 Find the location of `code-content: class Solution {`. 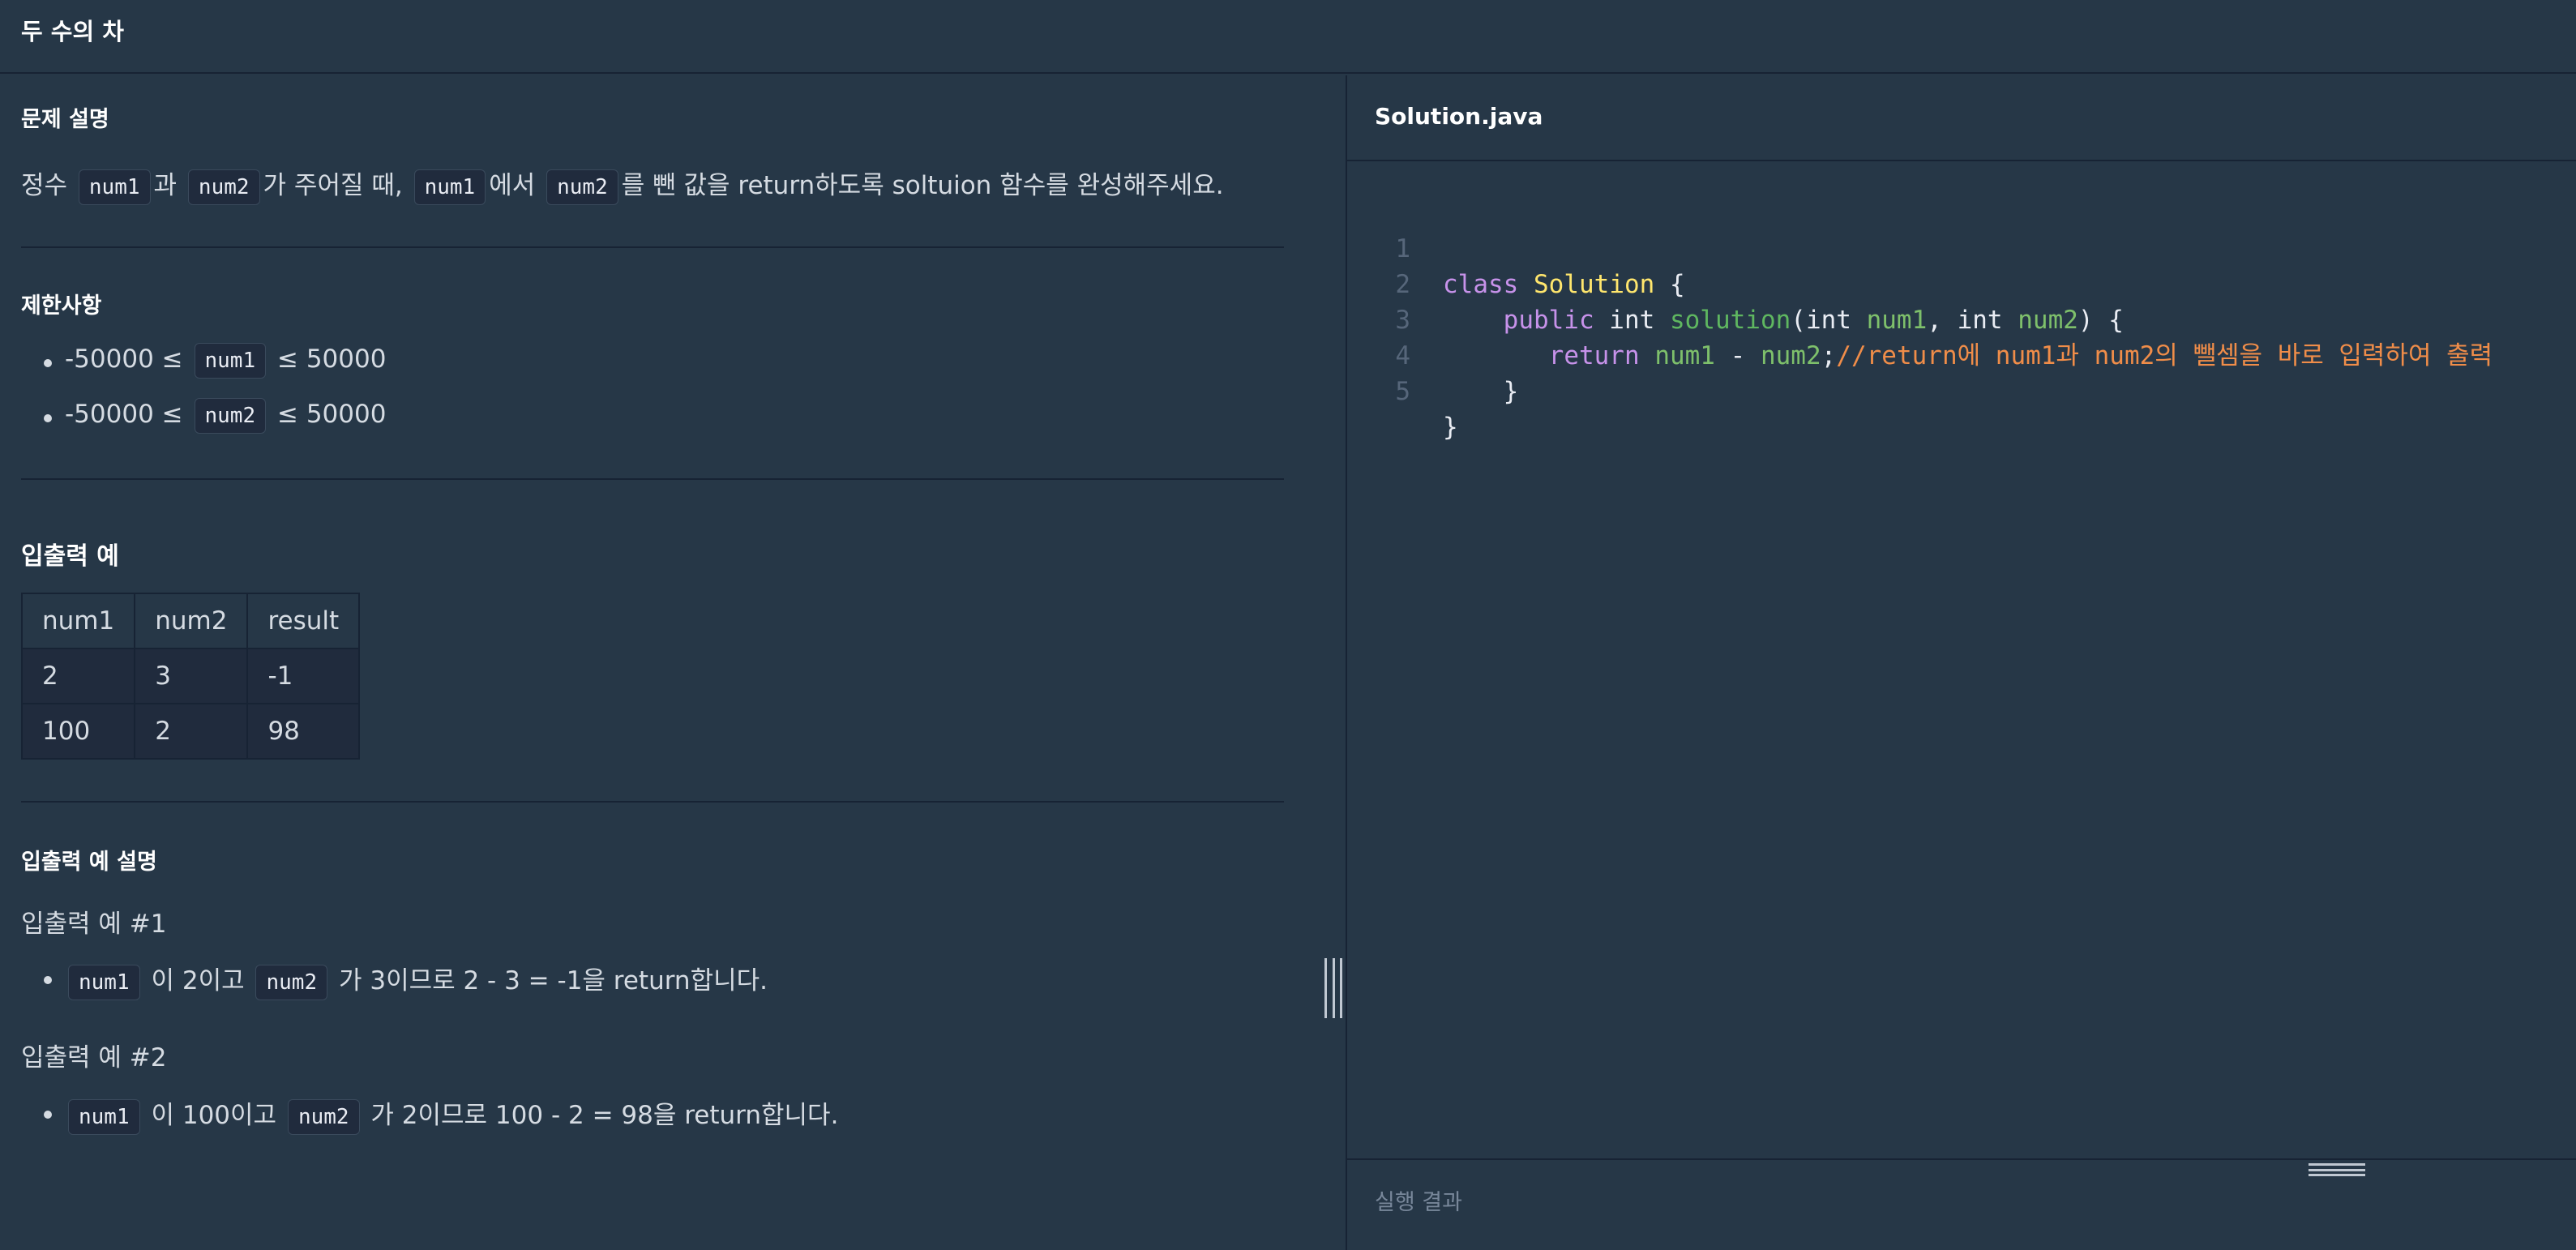

code-content: class Solution { is located at coordinates (1564, 284).